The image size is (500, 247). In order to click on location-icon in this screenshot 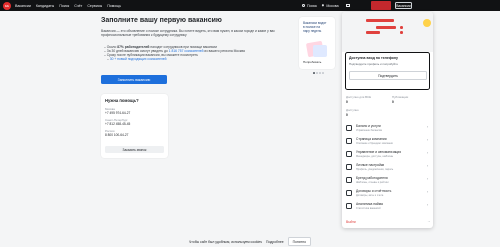, I will do `click(323, 5)`.